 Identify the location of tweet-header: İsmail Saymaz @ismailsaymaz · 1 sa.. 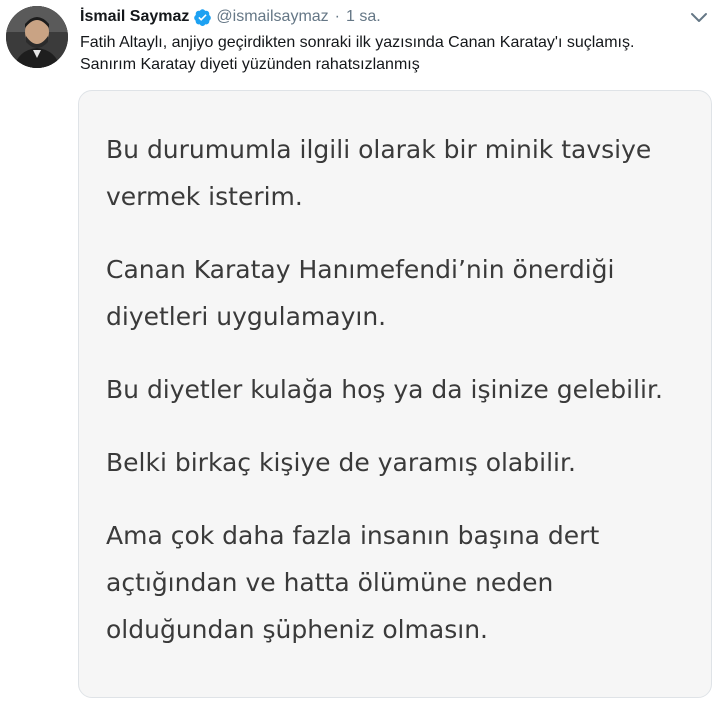
(230, 17).